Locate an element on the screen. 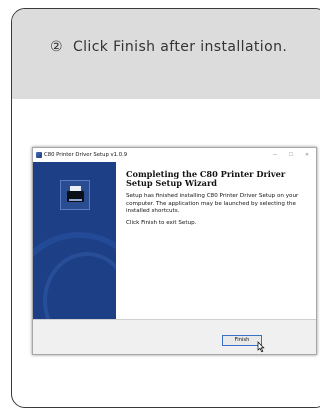  wizard-side-panel is located at coordinates (74, 240).